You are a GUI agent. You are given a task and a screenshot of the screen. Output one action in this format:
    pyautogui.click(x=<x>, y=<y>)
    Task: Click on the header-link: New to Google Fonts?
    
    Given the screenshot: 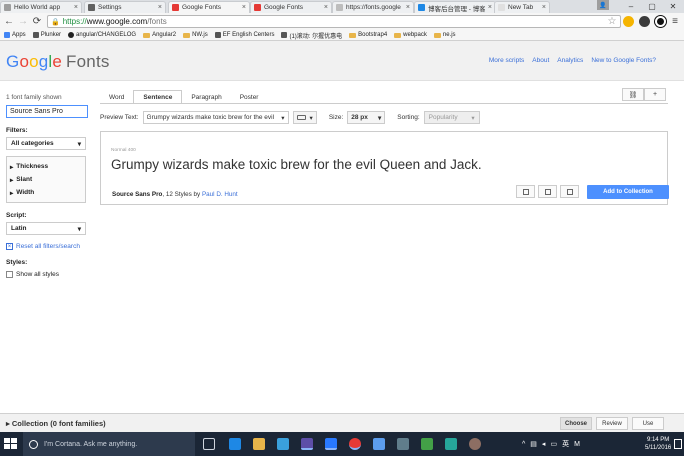 What is the action you would take?
    pyautogui.click(x=623, y=60)
    